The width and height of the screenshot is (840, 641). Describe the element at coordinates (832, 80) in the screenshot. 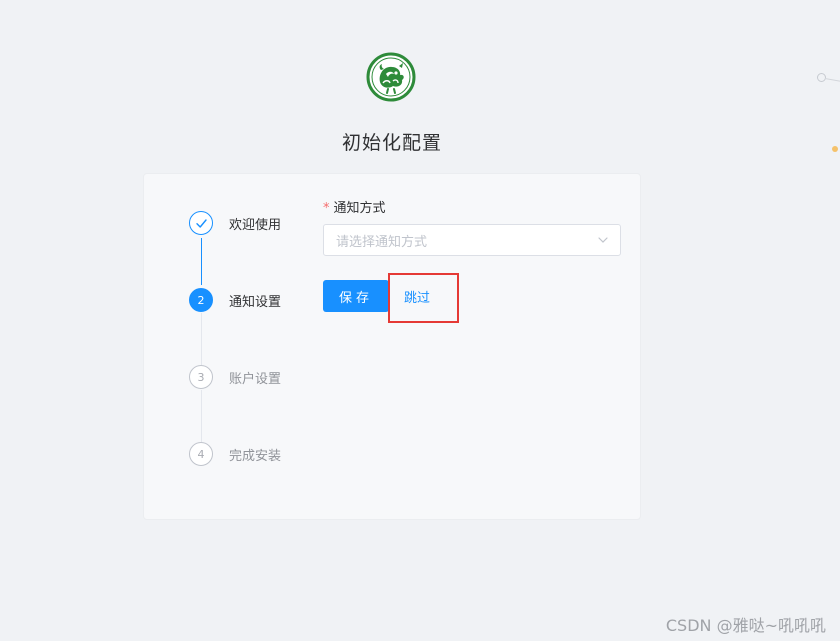

I see `decorative-line` at that location.